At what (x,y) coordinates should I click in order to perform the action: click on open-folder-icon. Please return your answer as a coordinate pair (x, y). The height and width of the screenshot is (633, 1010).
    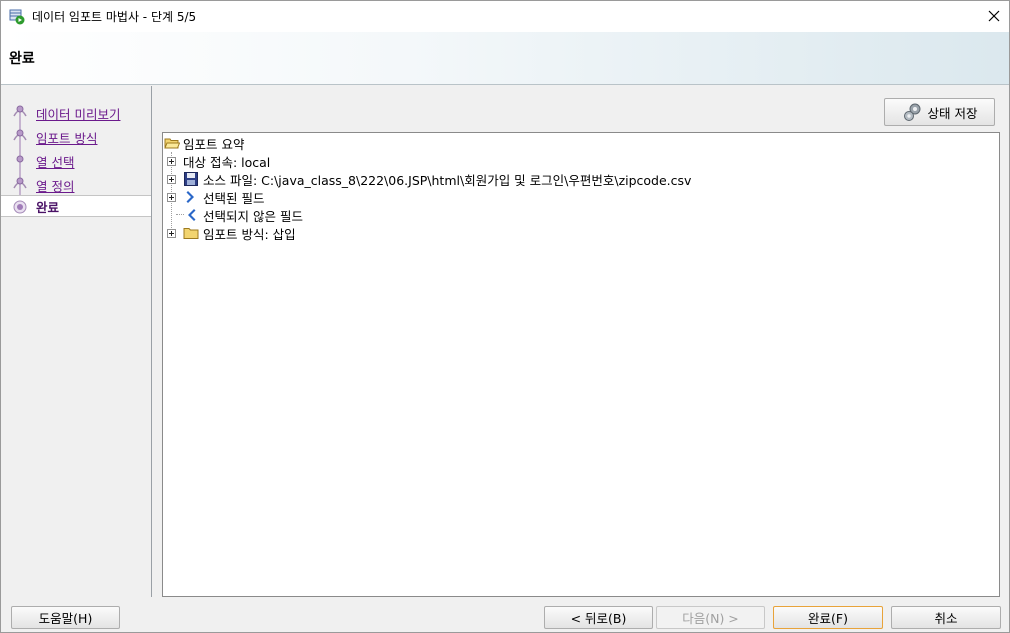
    Looking at the image, I should click on (172, 143).